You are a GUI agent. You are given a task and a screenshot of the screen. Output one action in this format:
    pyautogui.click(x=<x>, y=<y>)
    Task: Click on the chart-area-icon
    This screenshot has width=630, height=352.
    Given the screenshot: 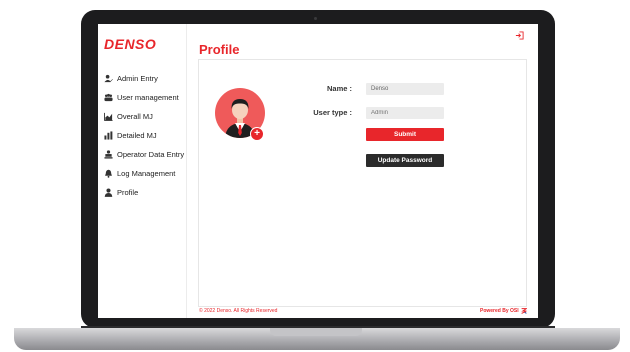 What is the action you would take?
    pyautogui.click(x=108, y=116)
    